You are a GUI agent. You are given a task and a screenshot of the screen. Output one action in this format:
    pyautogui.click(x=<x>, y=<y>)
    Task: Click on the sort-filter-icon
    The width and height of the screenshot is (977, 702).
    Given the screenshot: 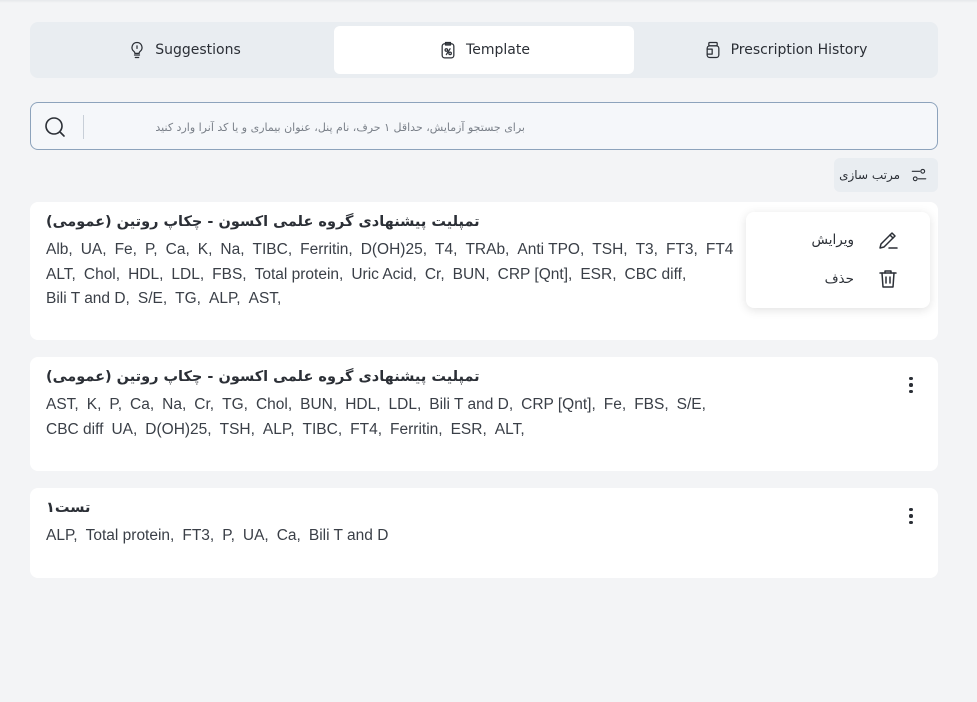 What is the action you would take?
    pyautogui.click(x=919, y=175)
    